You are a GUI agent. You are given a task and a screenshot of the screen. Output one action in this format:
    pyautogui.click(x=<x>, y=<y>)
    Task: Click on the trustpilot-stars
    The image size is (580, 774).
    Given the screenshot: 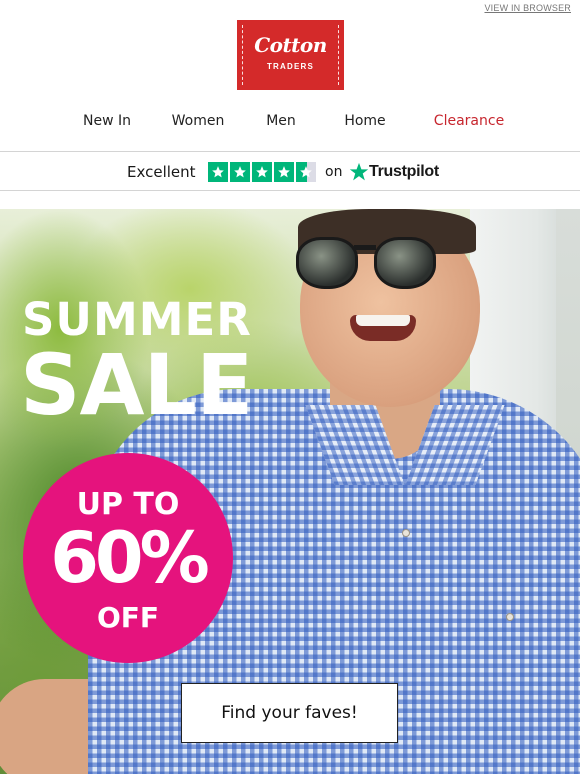 What is the action you would take?
    pyautogui.click(x=262, y=172)
    